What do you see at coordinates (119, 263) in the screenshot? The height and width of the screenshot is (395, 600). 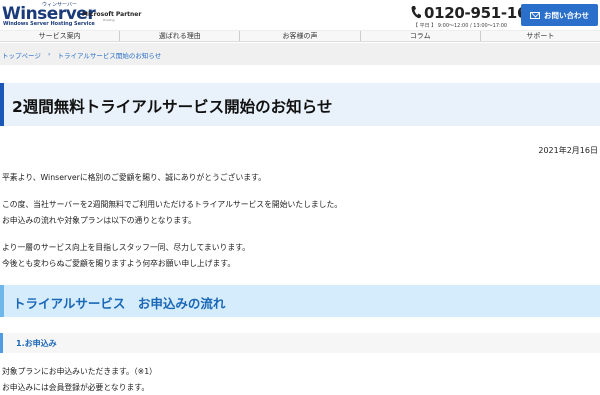 I see `closing-line-2: 今後とも変わらぬご愛顧を賜りますよう何卒お願い申し上げます。` at bounding box center [119, 263].